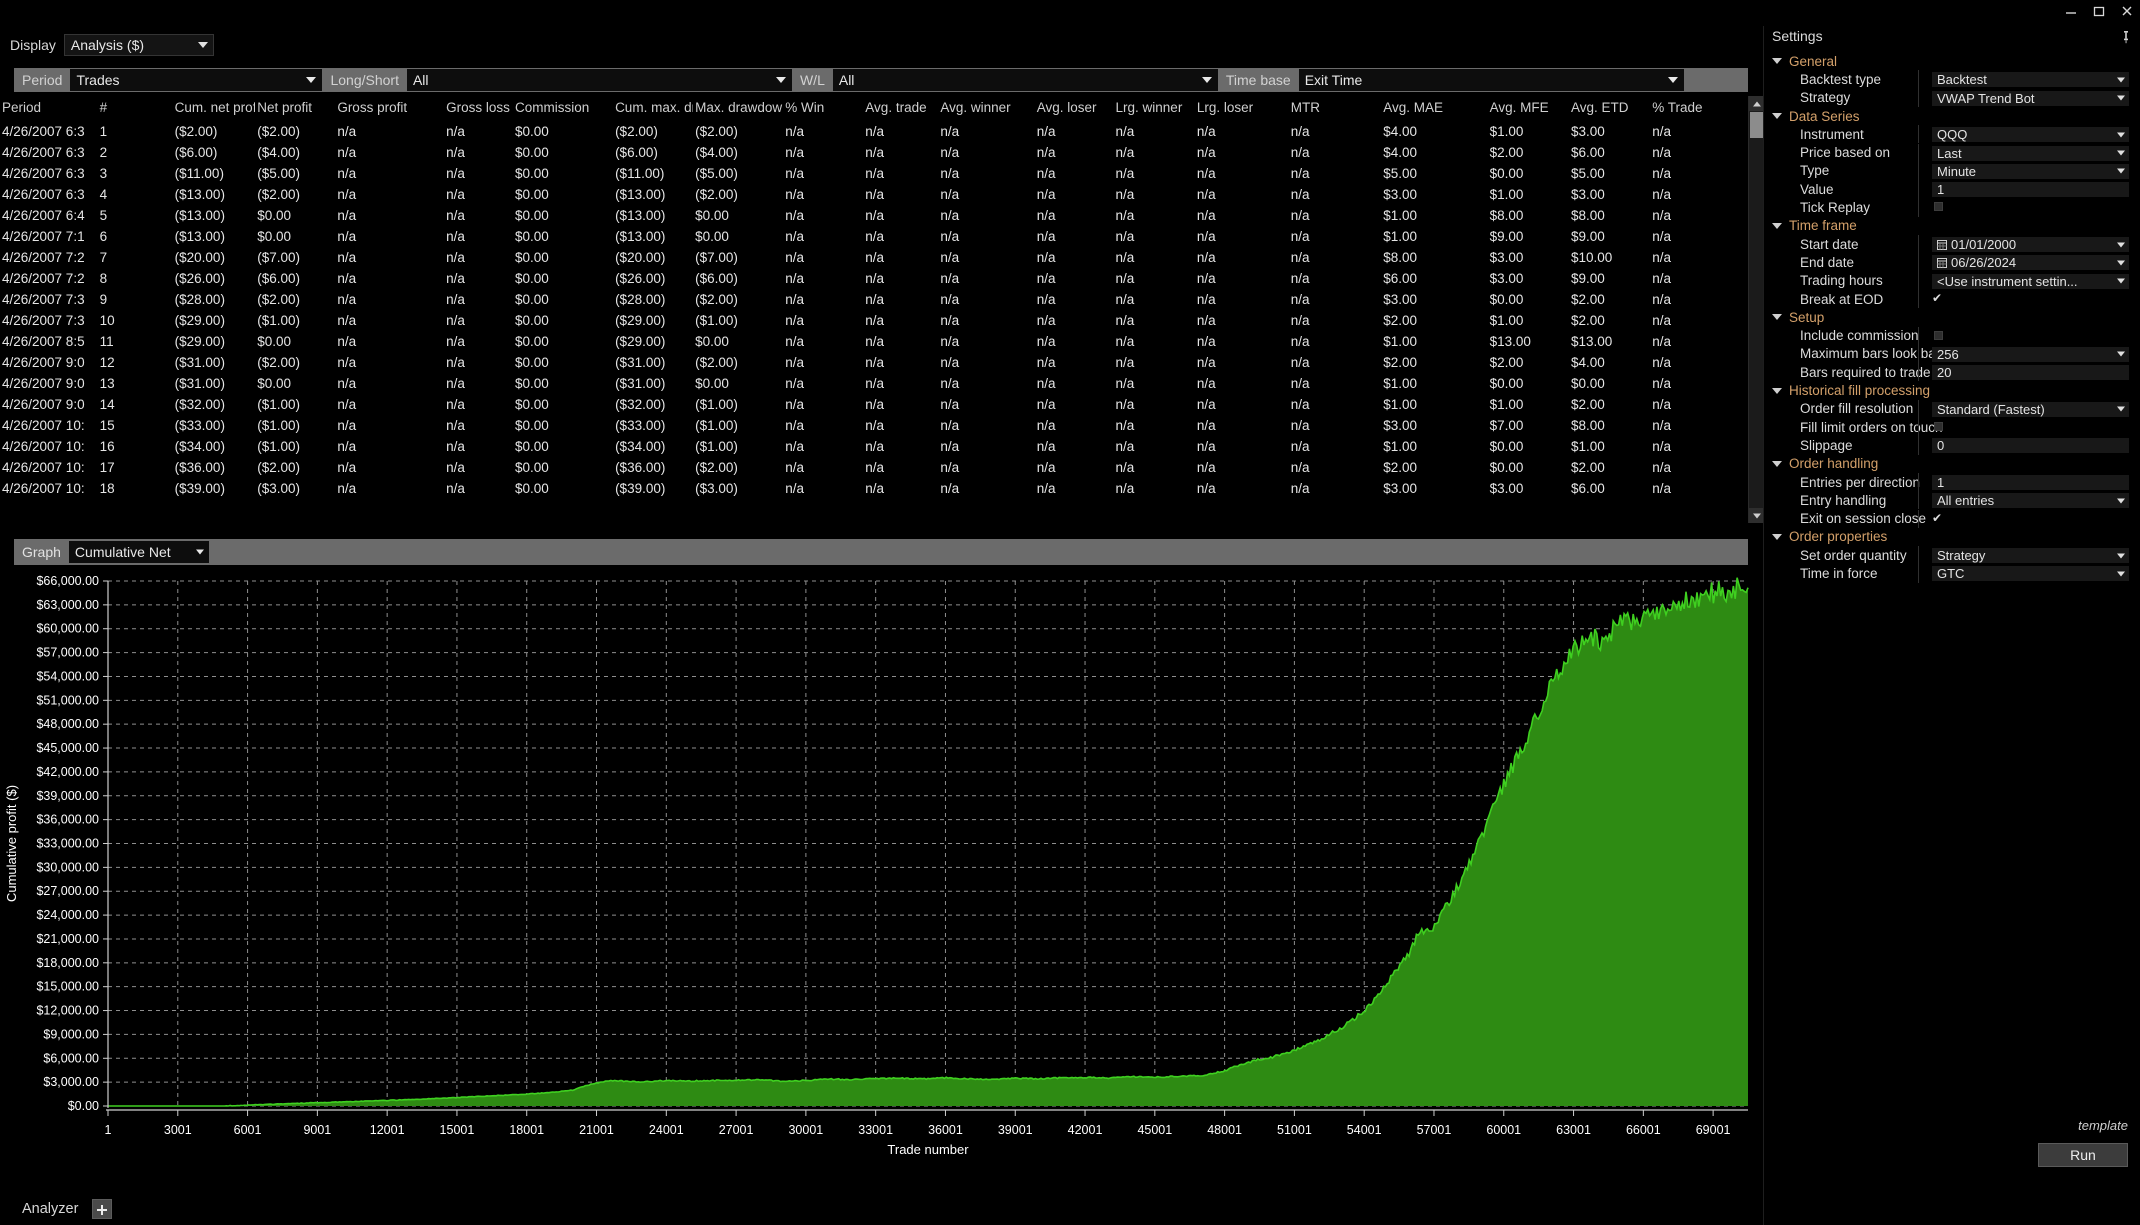 The image size is (2140, 1225). Describe the element at coordinates (138, 561) in the screenshot. I see `graph-type-select: Cumulative Net Profit` at that location.